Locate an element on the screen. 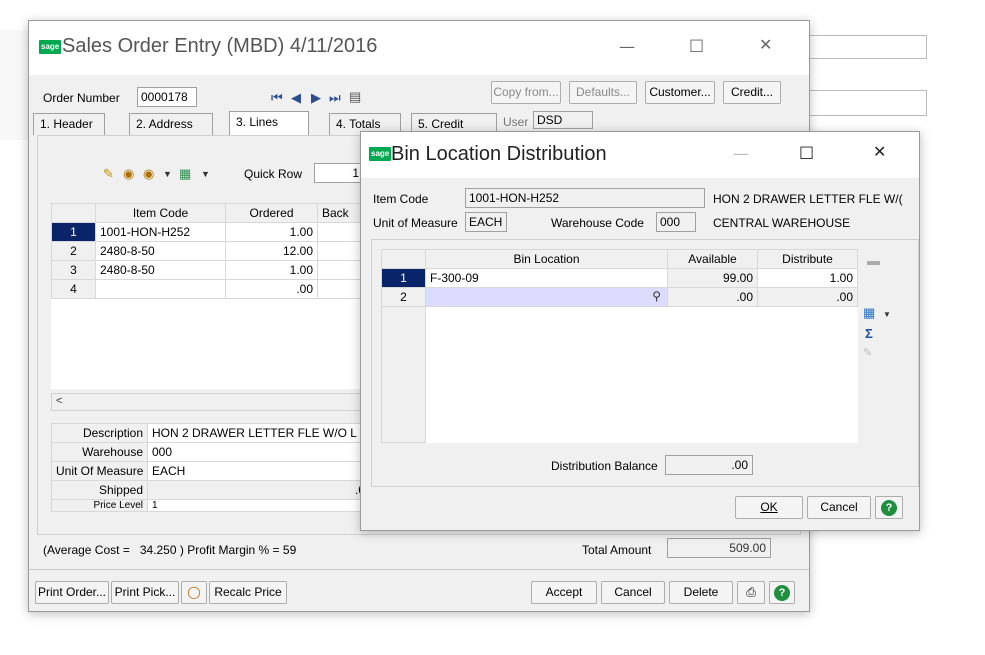 The width and height of the screenshot is (985, 655). detail-value: .0 is located at coordinates (258, 490).